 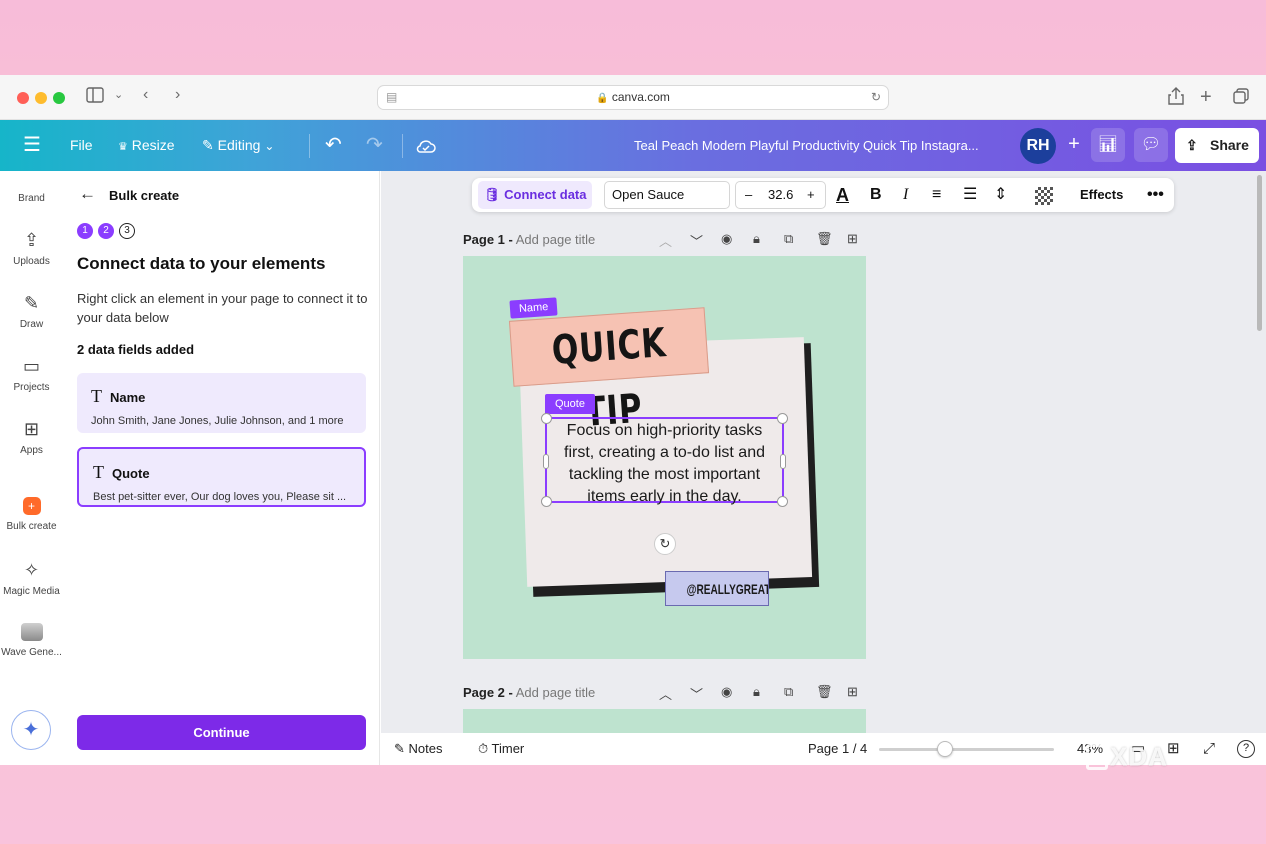 I want to click on share-button: ⇪ Share, so click(x=1217, y=145).